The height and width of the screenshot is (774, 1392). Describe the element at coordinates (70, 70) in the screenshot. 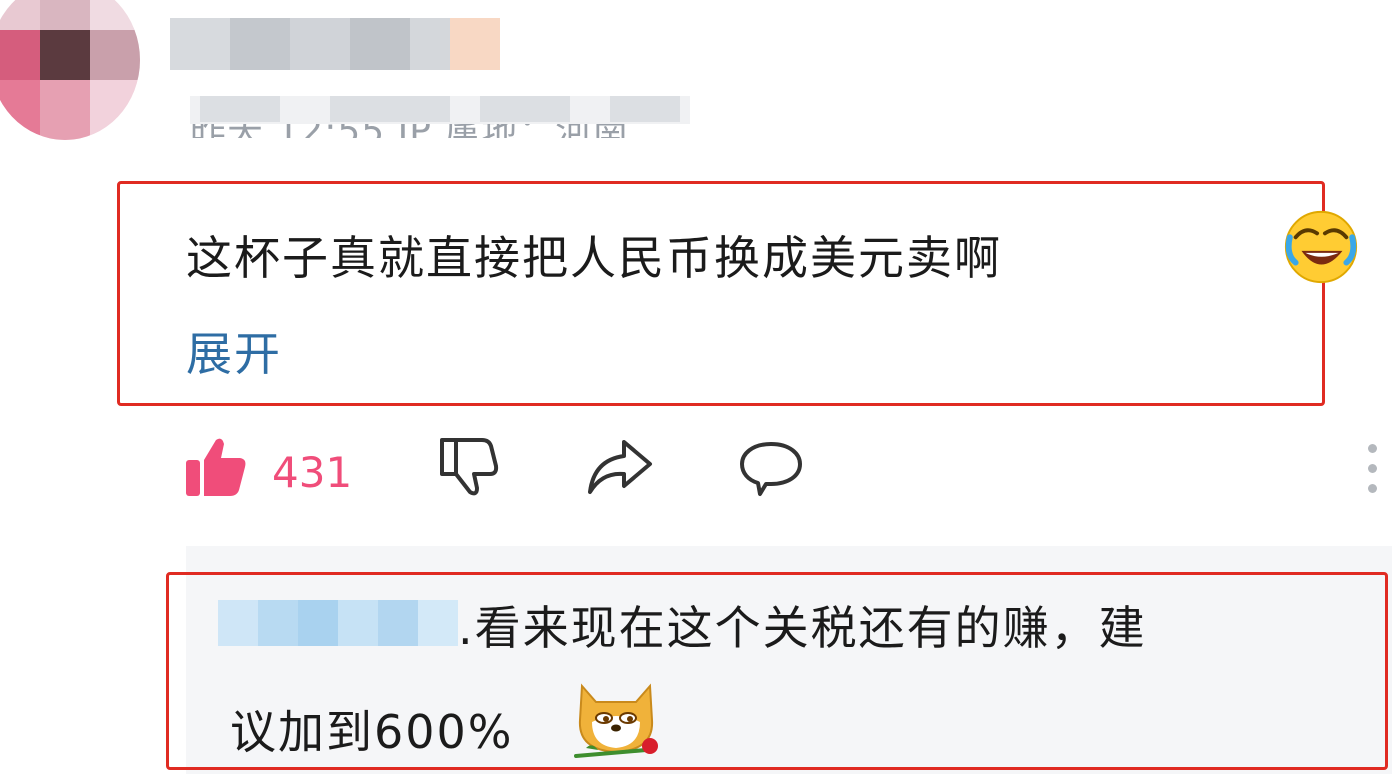

I see `avatar` at that location.